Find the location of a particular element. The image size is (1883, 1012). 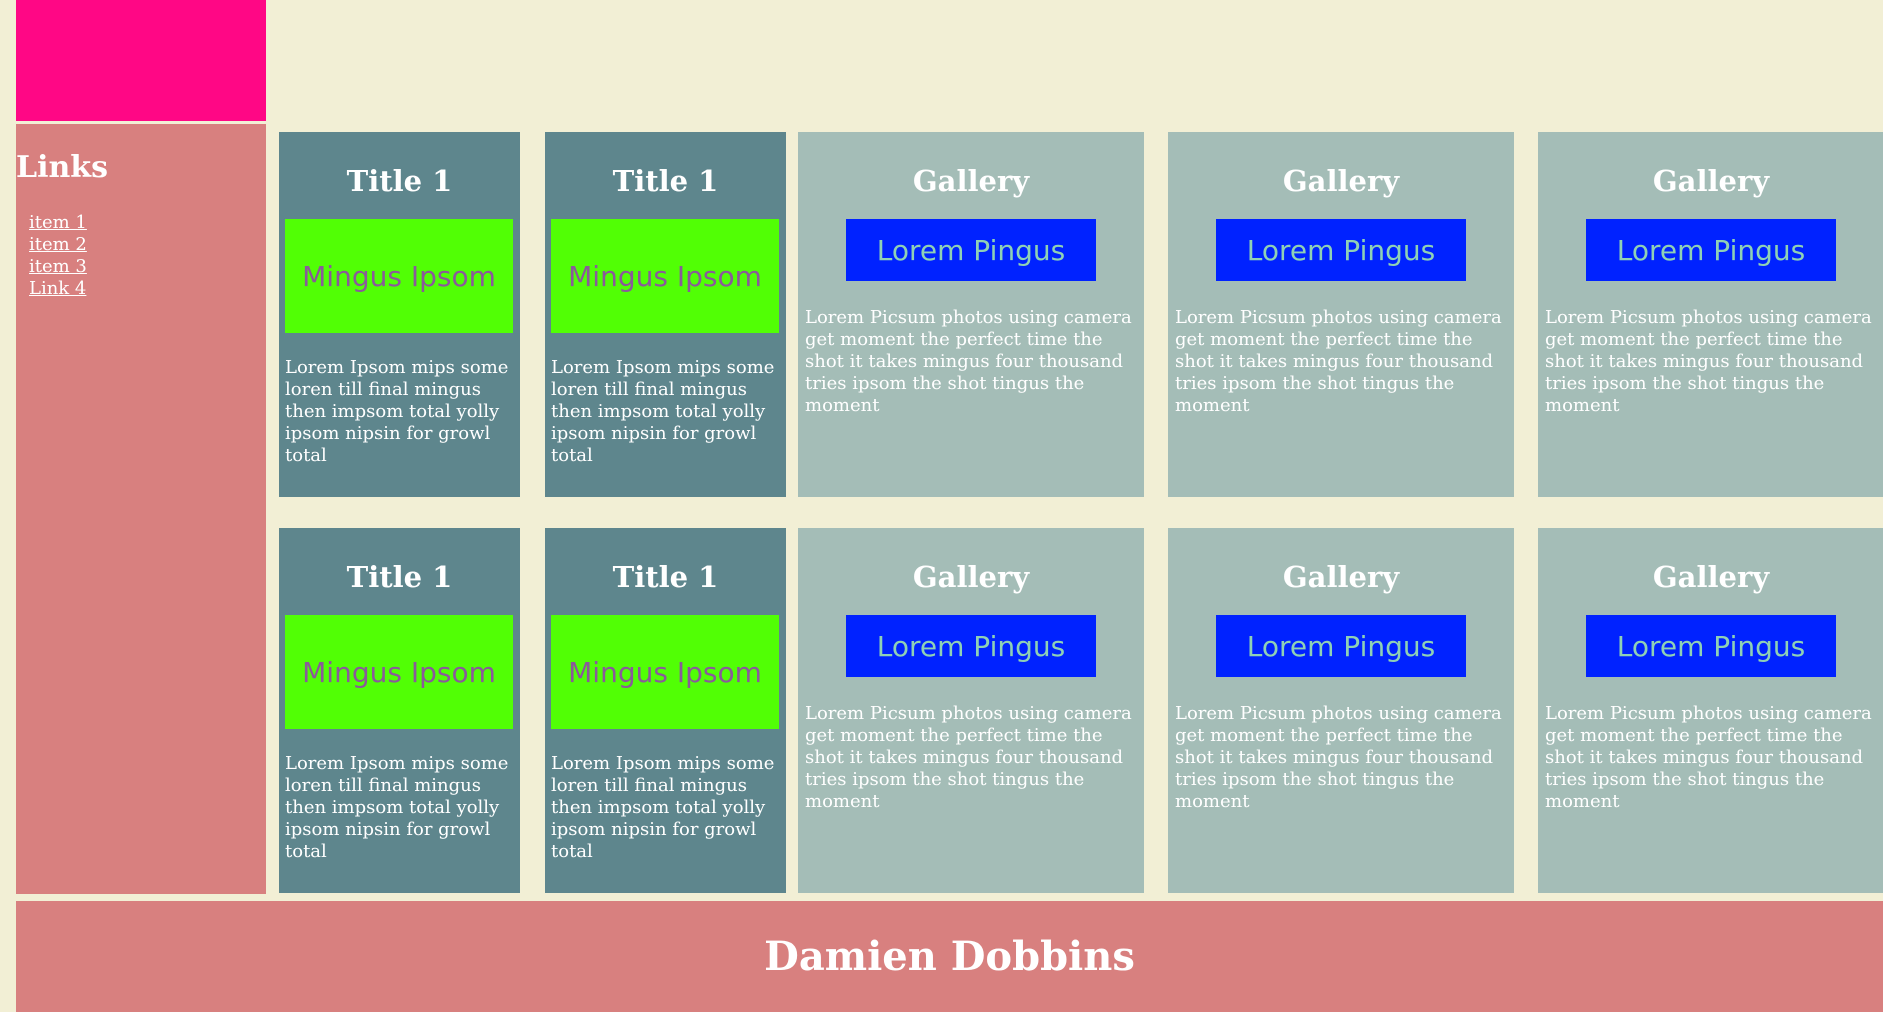

sidebar-link-item-3: item 3 is located at coordinates (58, 266).